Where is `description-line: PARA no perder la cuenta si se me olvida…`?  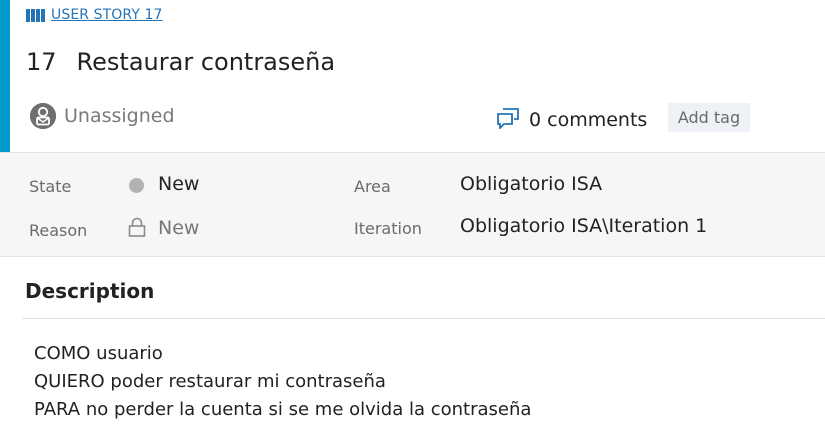 description-line: PARA no perder la cuenta si se me olvida… is located at coordinates (283, 409).